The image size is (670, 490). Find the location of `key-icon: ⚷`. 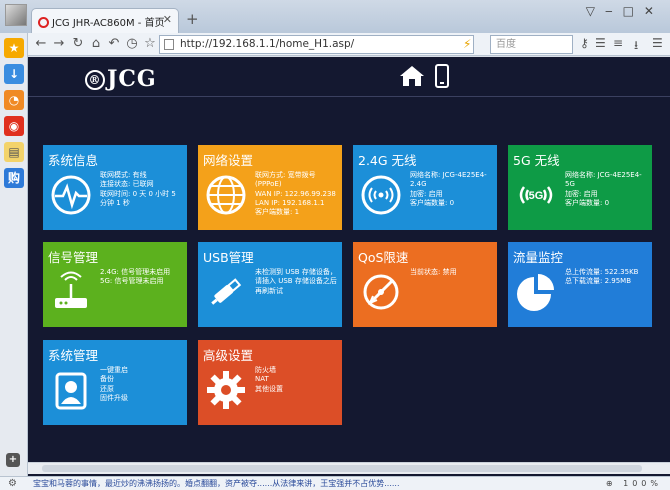

key-icon: ⚷ is located at coordinates (584, 43).